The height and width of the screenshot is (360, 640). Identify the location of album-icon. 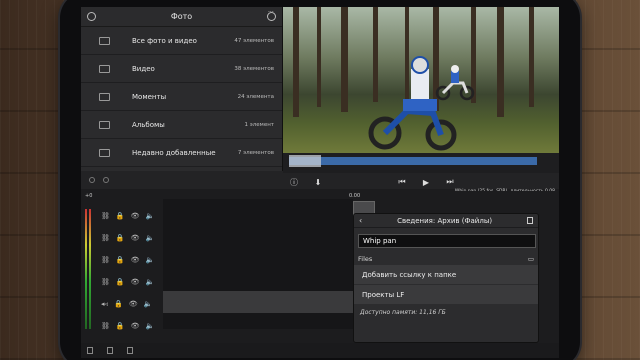
(104, 124).